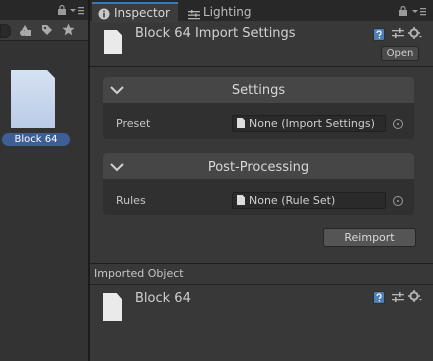 Image resolution: width=433 pixels, height=361 pixels. Describe the element at coordinates (131, 200) in the screenshot. I see `rules-label: Rules` at that location.